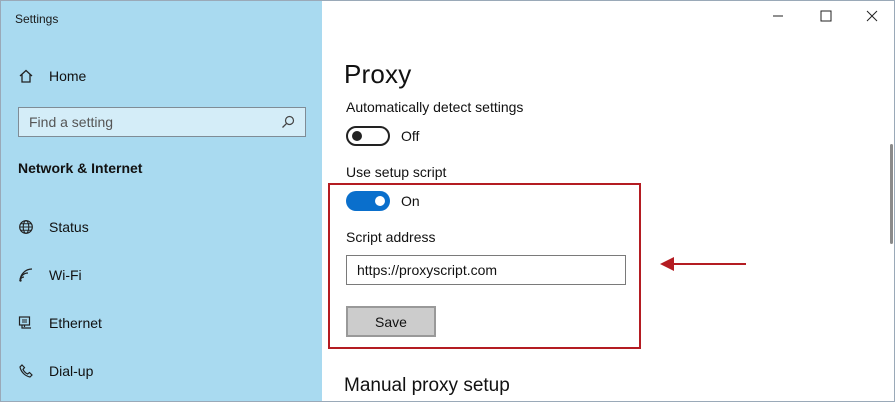  I want to click on setup-script-label: Use setup script, so click(396, 172).